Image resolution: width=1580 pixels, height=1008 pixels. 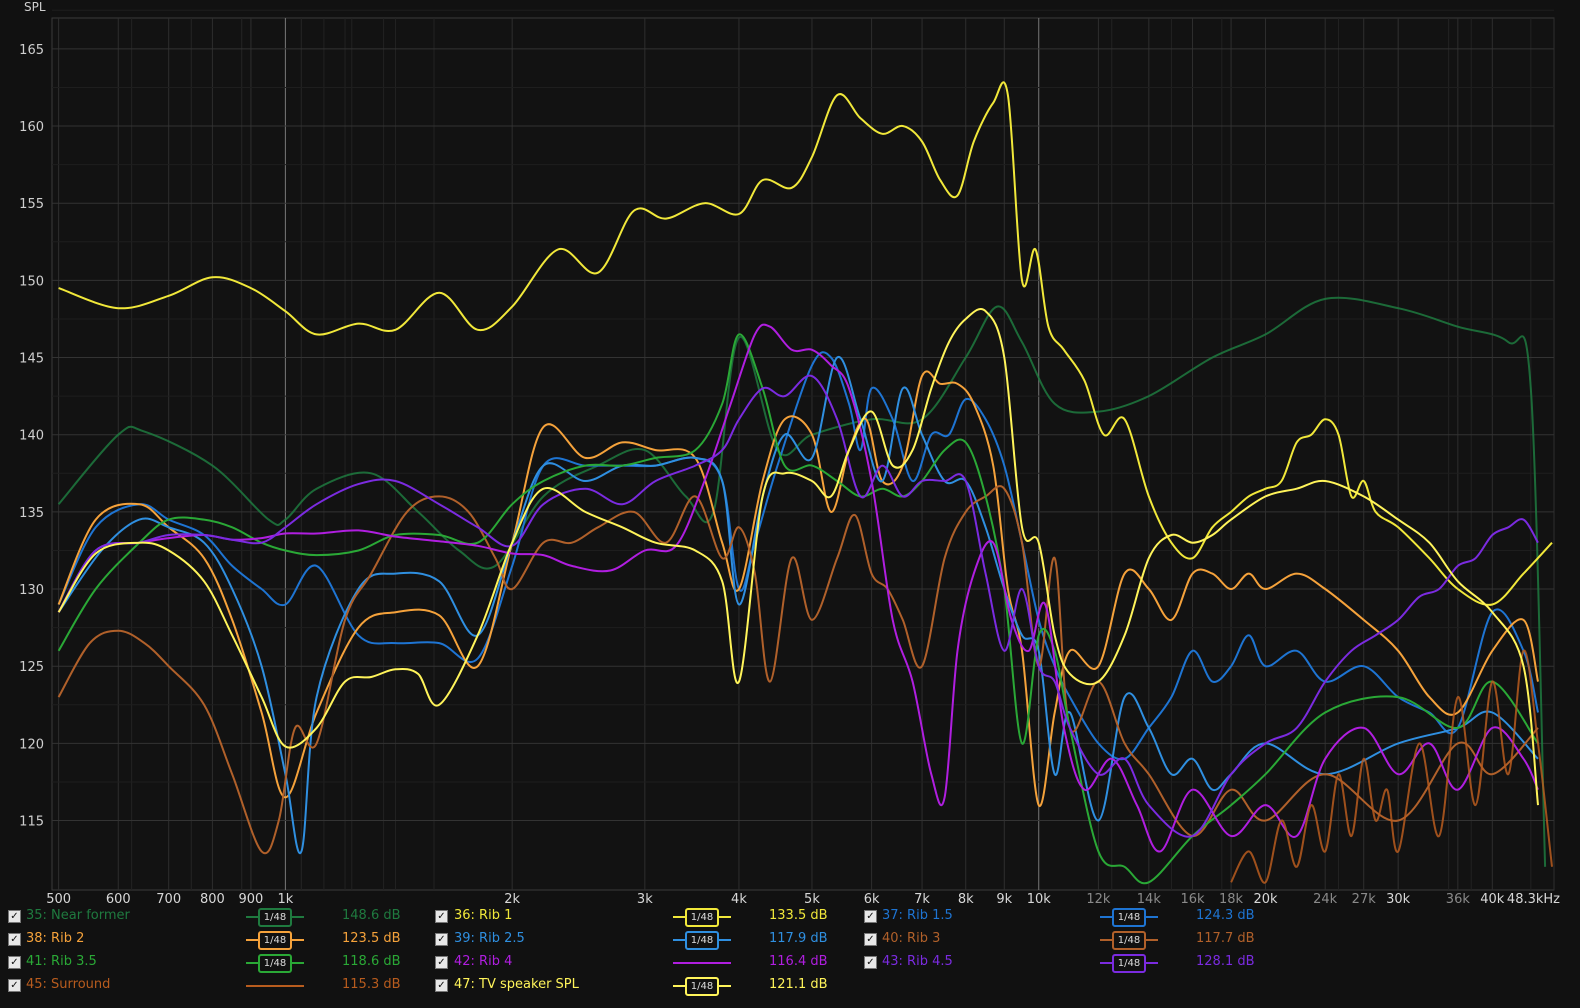 I want to click on x-tick-label: 40k, so click(x=1492, y=899).